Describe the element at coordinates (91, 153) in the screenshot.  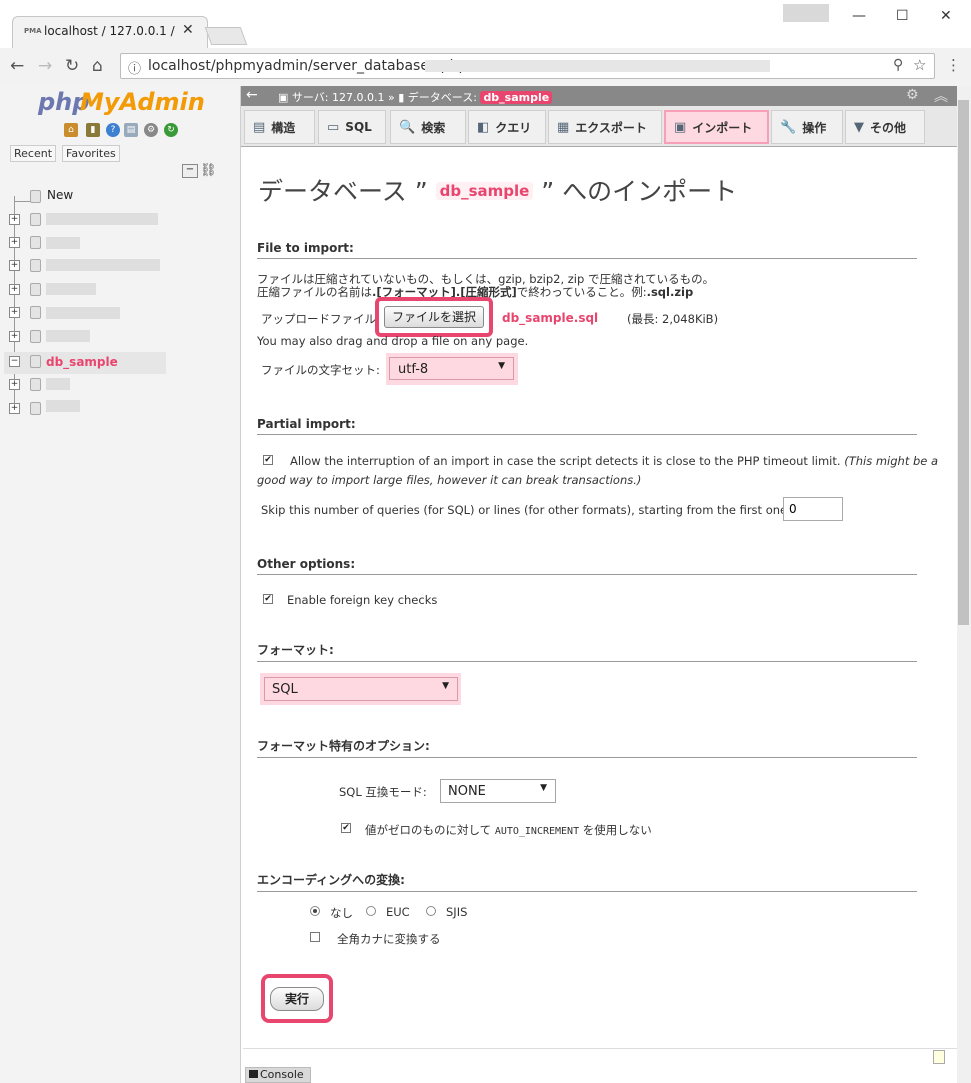
I see `favorites-button: Favorites` at that location.